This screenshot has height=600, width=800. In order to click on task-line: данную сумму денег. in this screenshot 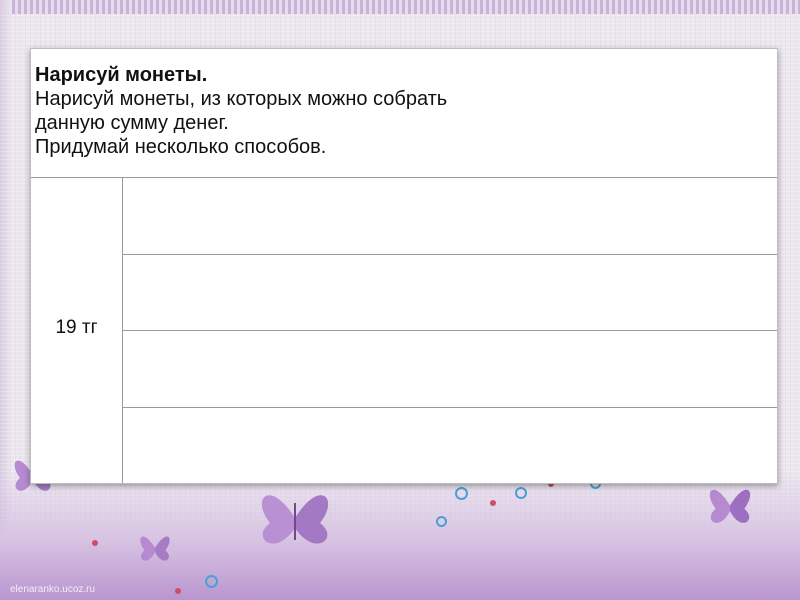, I will do `click(132, 123)`.